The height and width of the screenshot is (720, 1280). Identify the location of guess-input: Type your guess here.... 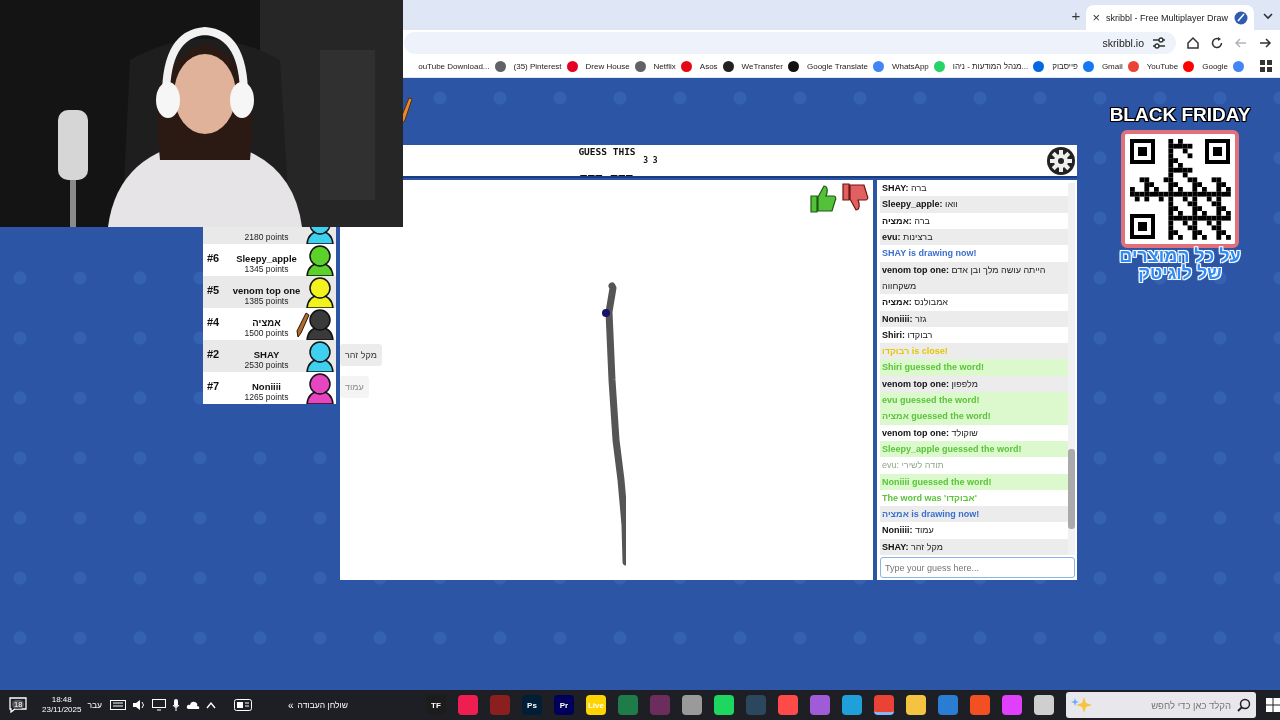
(977, 567).